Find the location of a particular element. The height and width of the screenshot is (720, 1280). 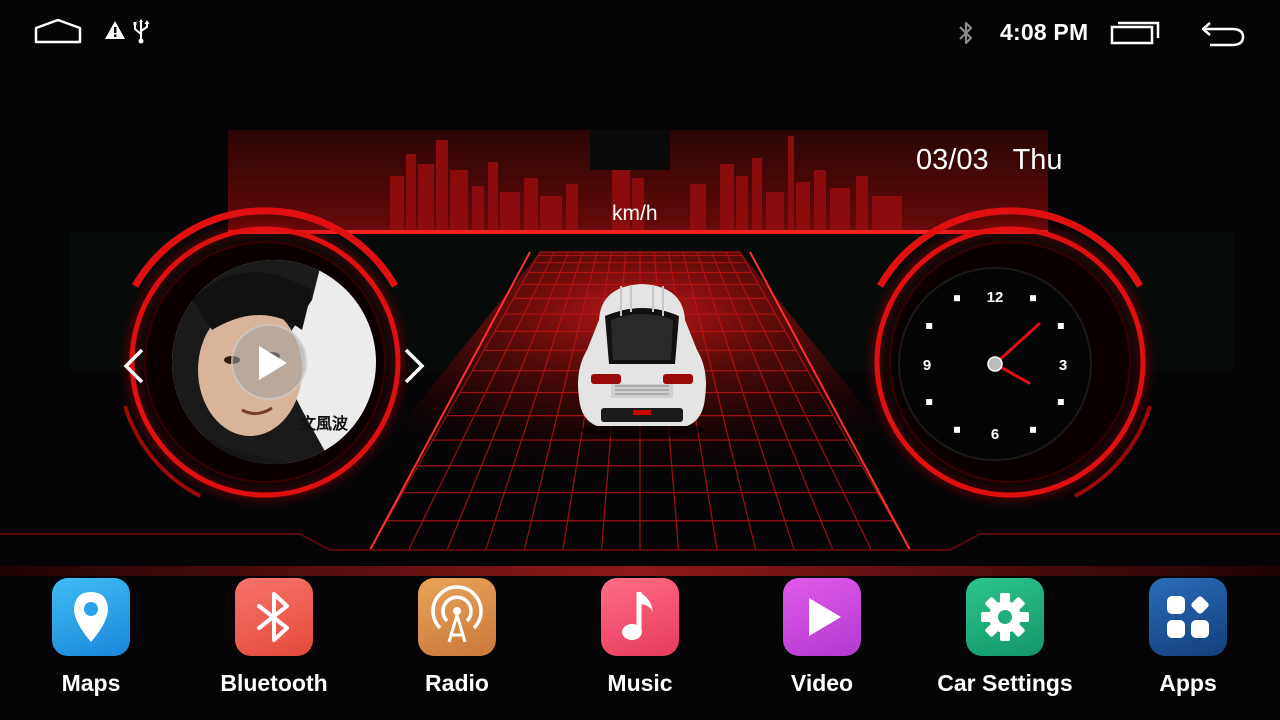

app-label: Video is located at coordinates (822, 683).